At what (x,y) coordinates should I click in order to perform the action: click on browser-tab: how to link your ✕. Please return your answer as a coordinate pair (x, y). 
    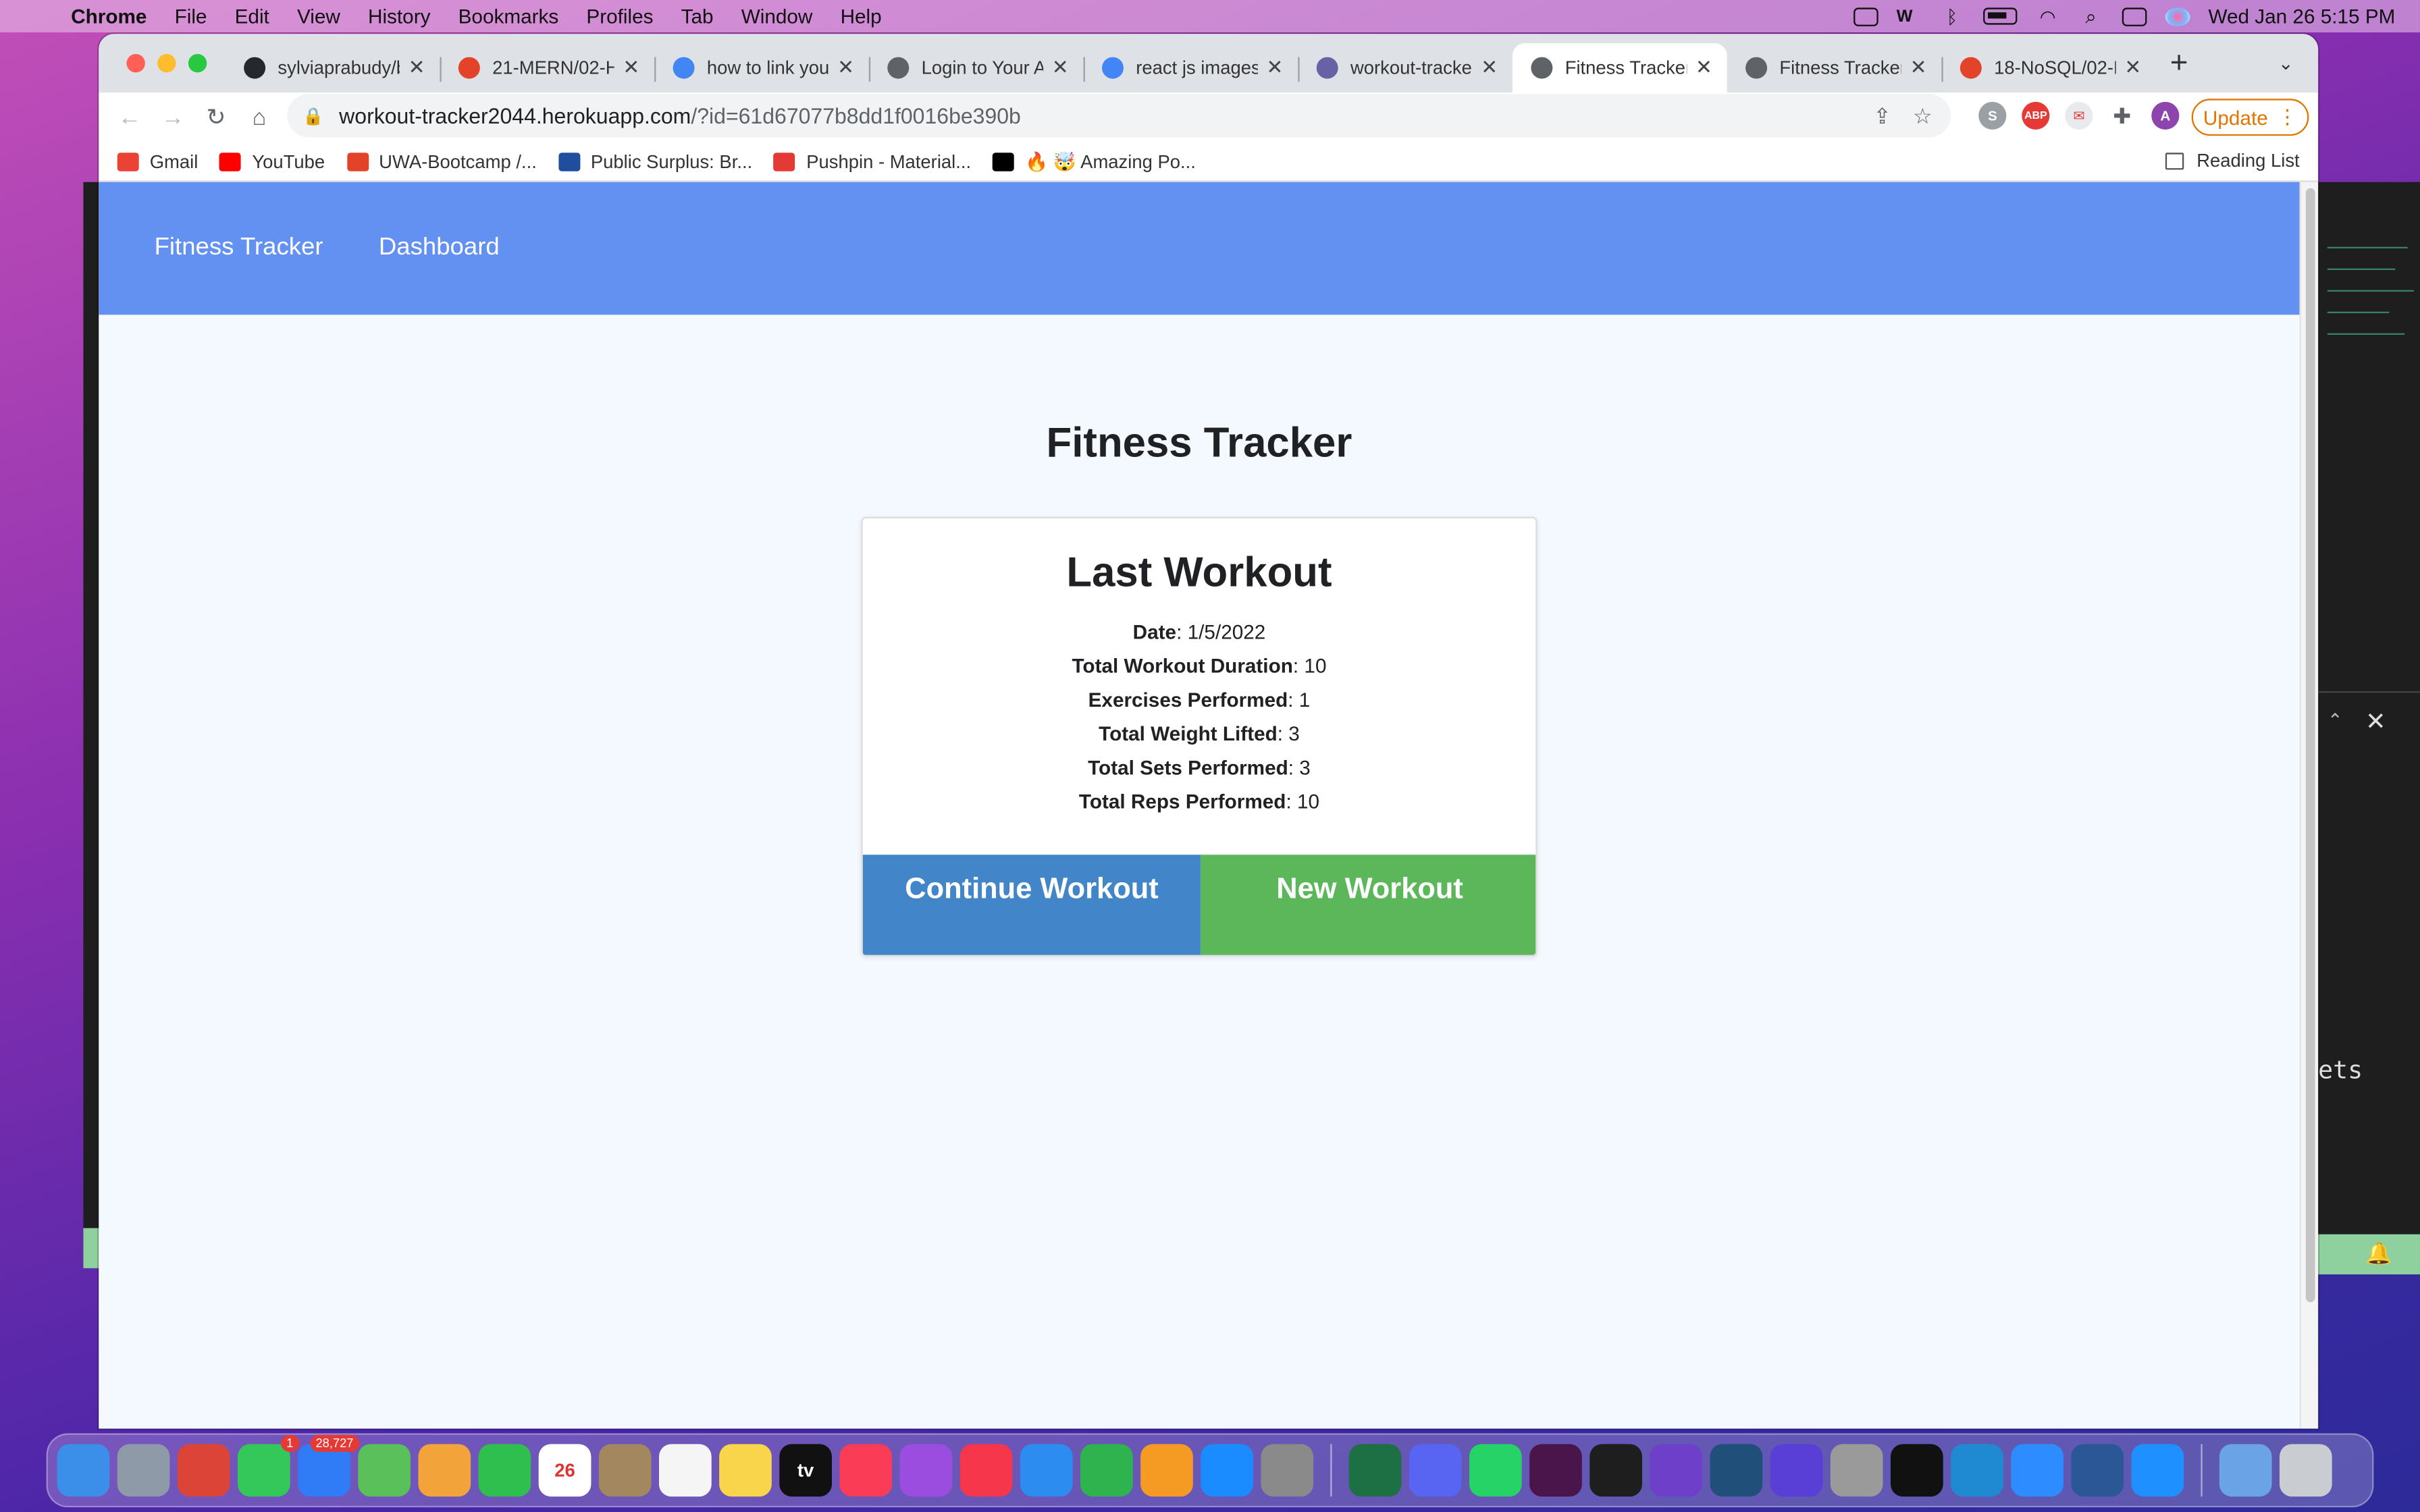
    Looking at the image, I should click on (761, 67).